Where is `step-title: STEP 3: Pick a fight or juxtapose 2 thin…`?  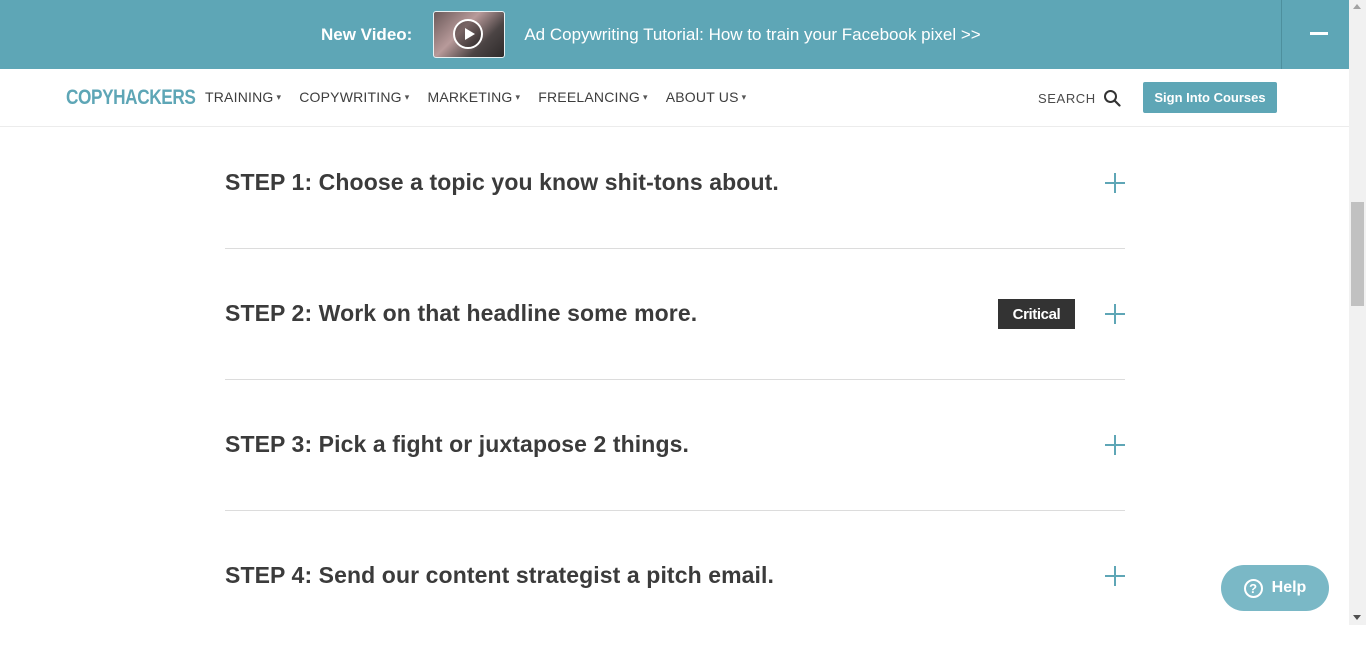
step-title: STEP 3: Pick a fight or juxtapose 2 thin… is located at coordinates (457, 444).